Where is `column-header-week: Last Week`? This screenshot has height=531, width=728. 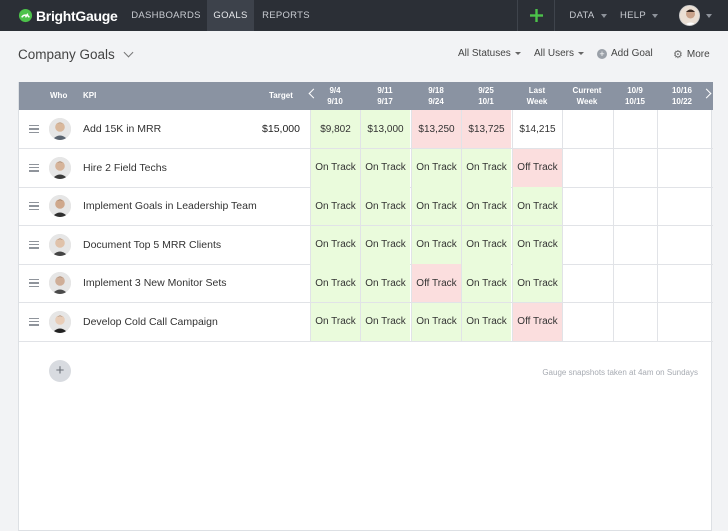 column-header-week: Last Week is located at coordinates (537, 96).